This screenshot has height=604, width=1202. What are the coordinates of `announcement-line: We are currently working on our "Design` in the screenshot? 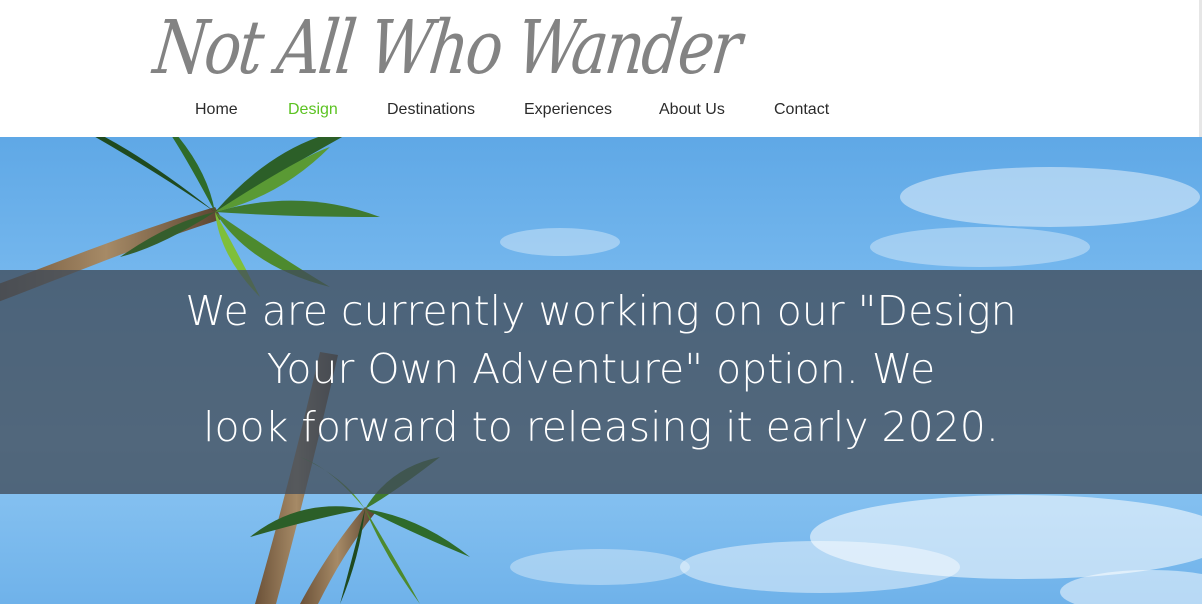 It's located at (601, 311).